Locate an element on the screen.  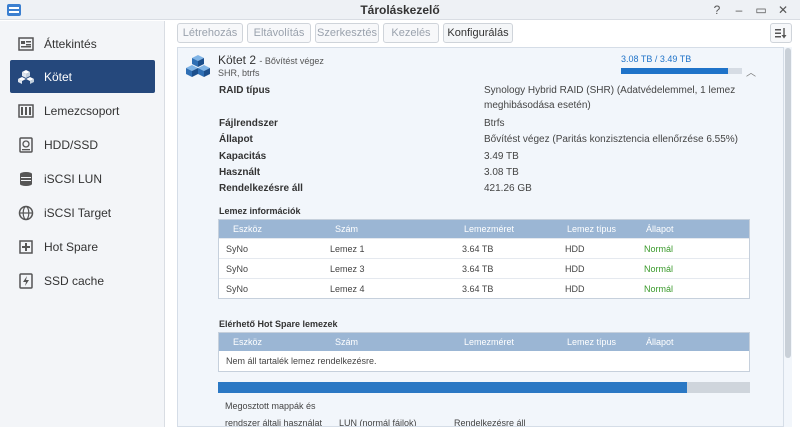
prop-value-capacity: 3.49 TB is located at coordinates (501, 156).